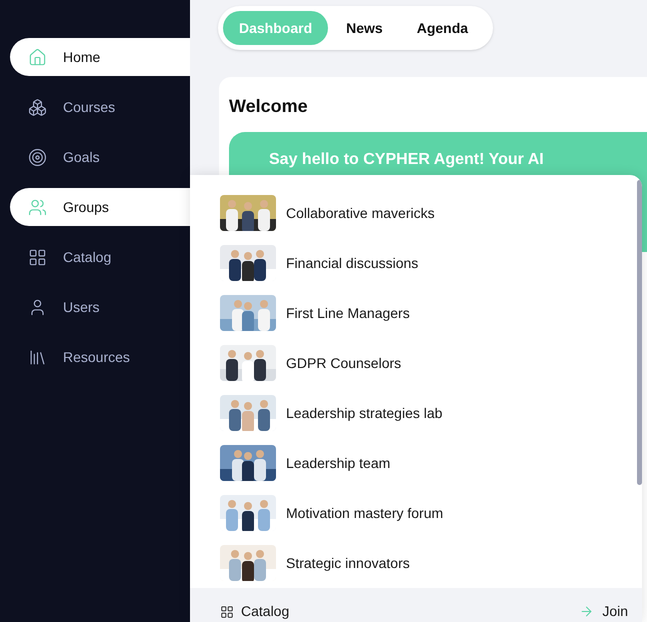 The image size is (647, 622). What do you see at coordinates (100, 157) in the screenshot?
I see `sidebar-item: Goals` at bounding box center [100, 157].